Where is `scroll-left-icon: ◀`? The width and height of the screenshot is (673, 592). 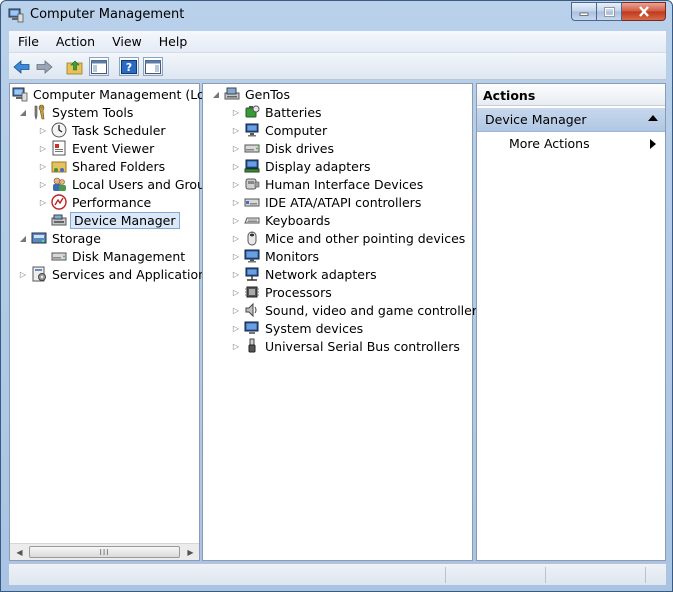 scroll-left-icon: ◀ is located at coordinates (19, 552).